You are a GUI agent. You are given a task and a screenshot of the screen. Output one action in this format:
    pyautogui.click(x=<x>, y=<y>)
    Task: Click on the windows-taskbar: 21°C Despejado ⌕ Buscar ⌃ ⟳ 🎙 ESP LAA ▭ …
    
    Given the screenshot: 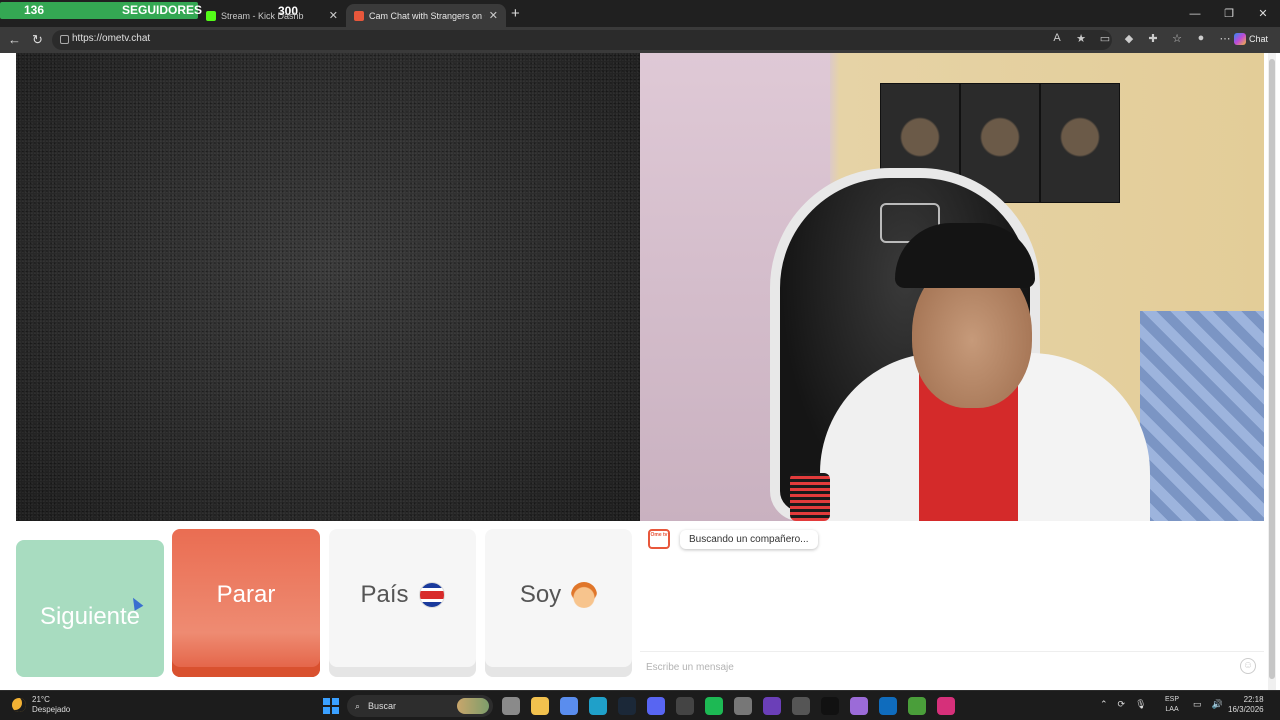 What is the action you would take?
    pyautogui.click(x=640, y=705)
    